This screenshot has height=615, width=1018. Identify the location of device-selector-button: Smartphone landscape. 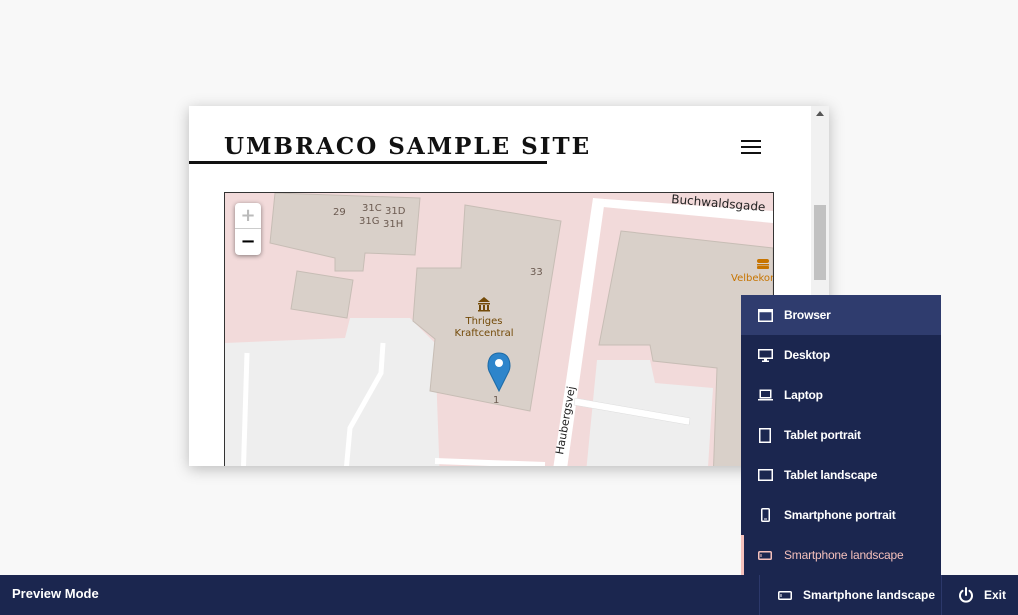
(850, 595).